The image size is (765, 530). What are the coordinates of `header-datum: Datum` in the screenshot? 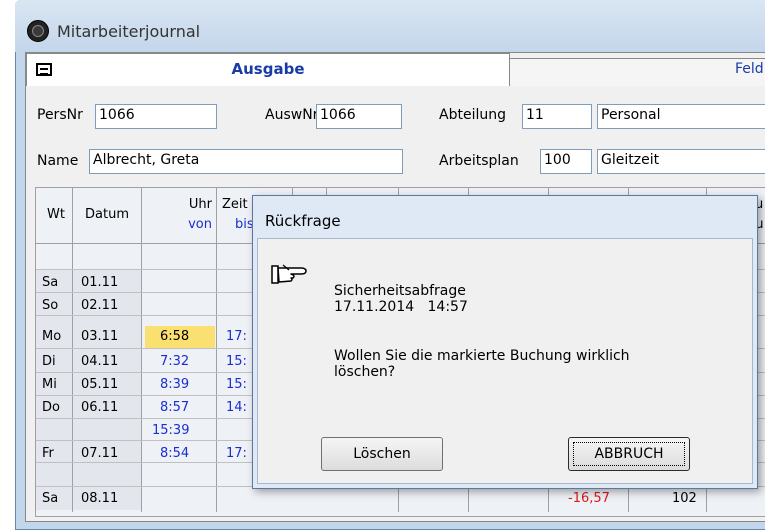 It's located at (107, 214).